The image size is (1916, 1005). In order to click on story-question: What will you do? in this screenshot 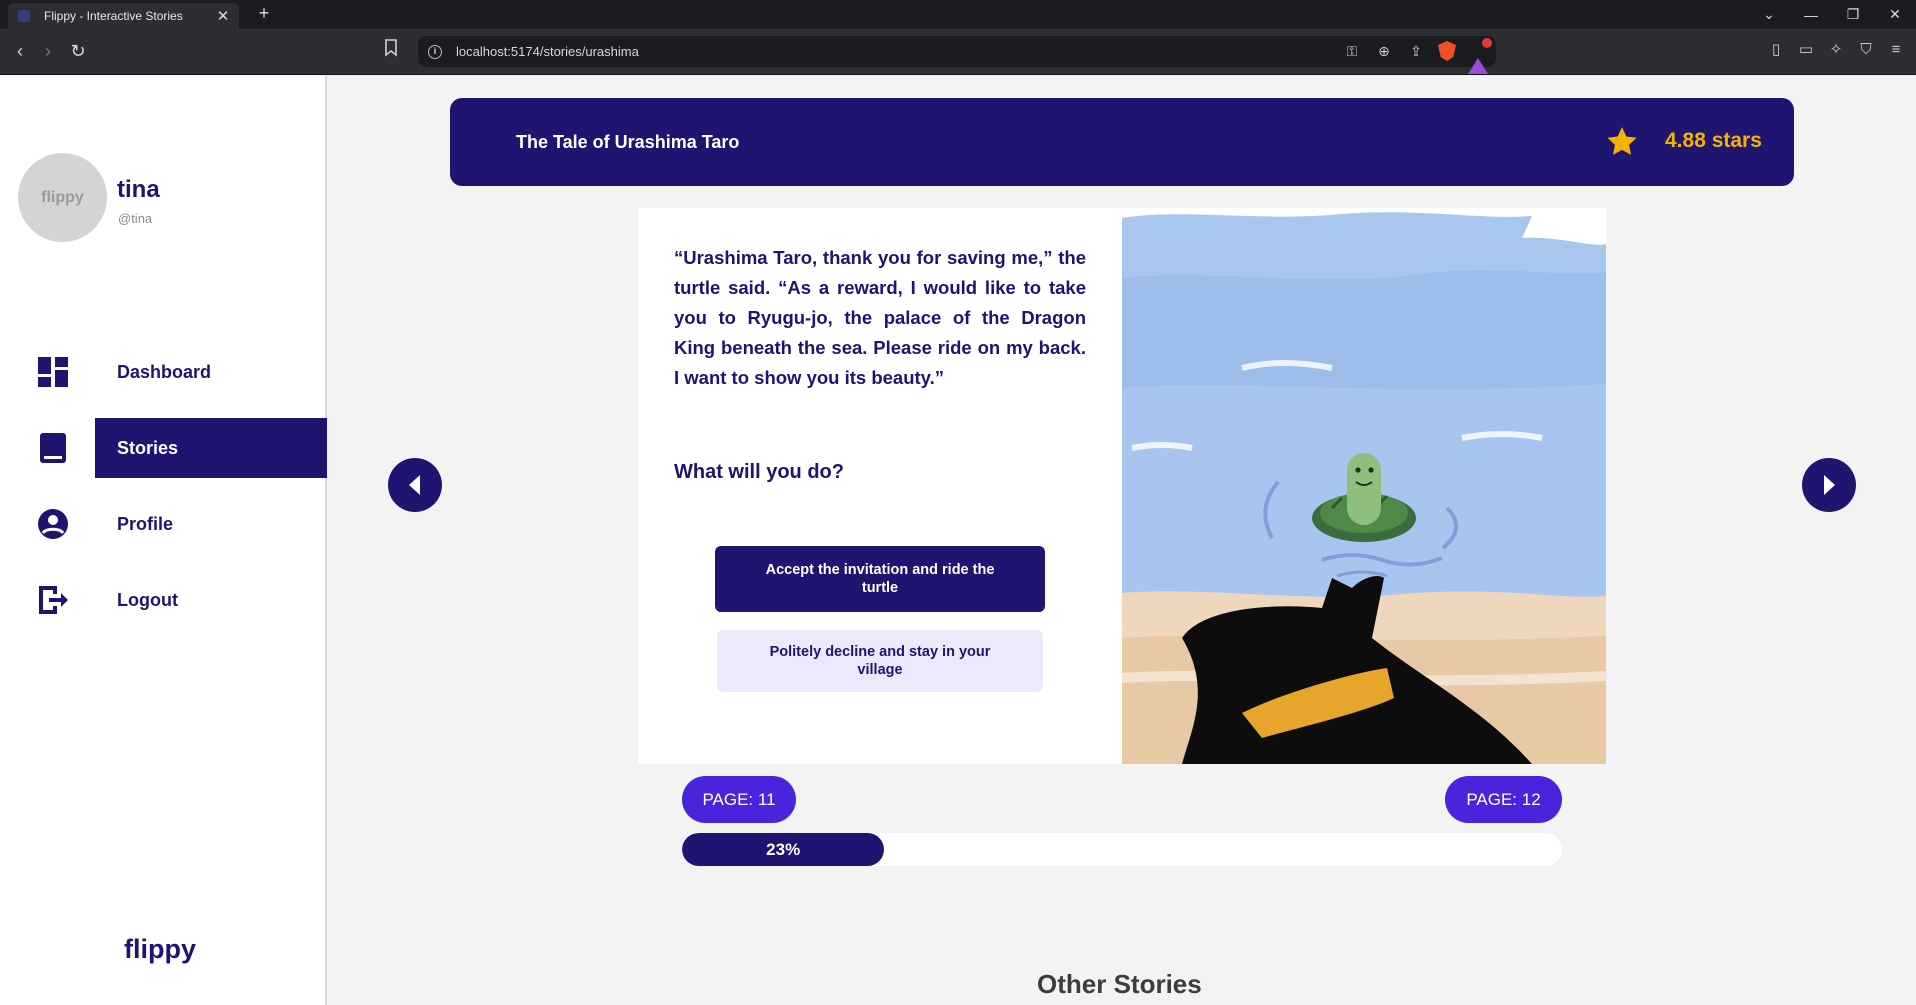, I will do `click(759, 472)`.